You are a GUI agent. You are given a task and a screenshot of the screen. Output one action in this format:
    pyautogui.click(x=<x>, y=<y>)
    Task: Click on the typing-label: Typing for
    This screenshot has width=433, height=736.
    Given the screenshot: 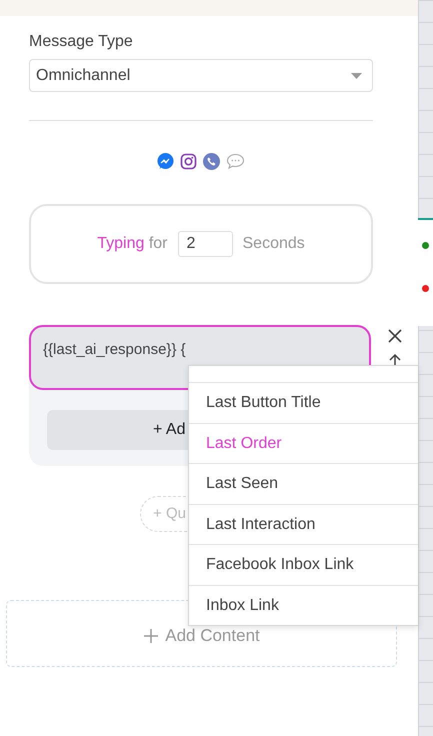 What is the action you would take?
    pyautogui.click(x=132, y=244)
    